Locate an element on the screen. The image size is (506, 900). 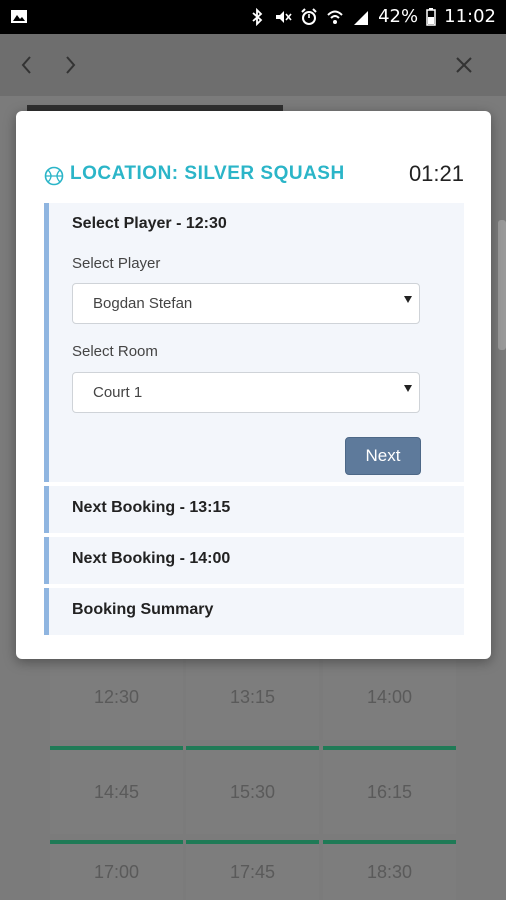
booking-summary-panel: Booking Summary is located at coordinates (254, 611).